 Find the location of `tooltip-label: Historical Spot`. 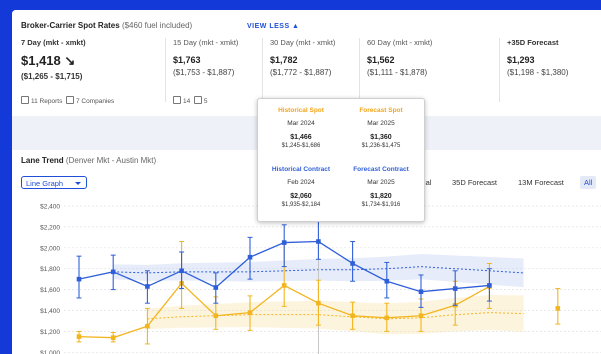

tooltip-label: Historical Spot is located at coordinates (301, 110).